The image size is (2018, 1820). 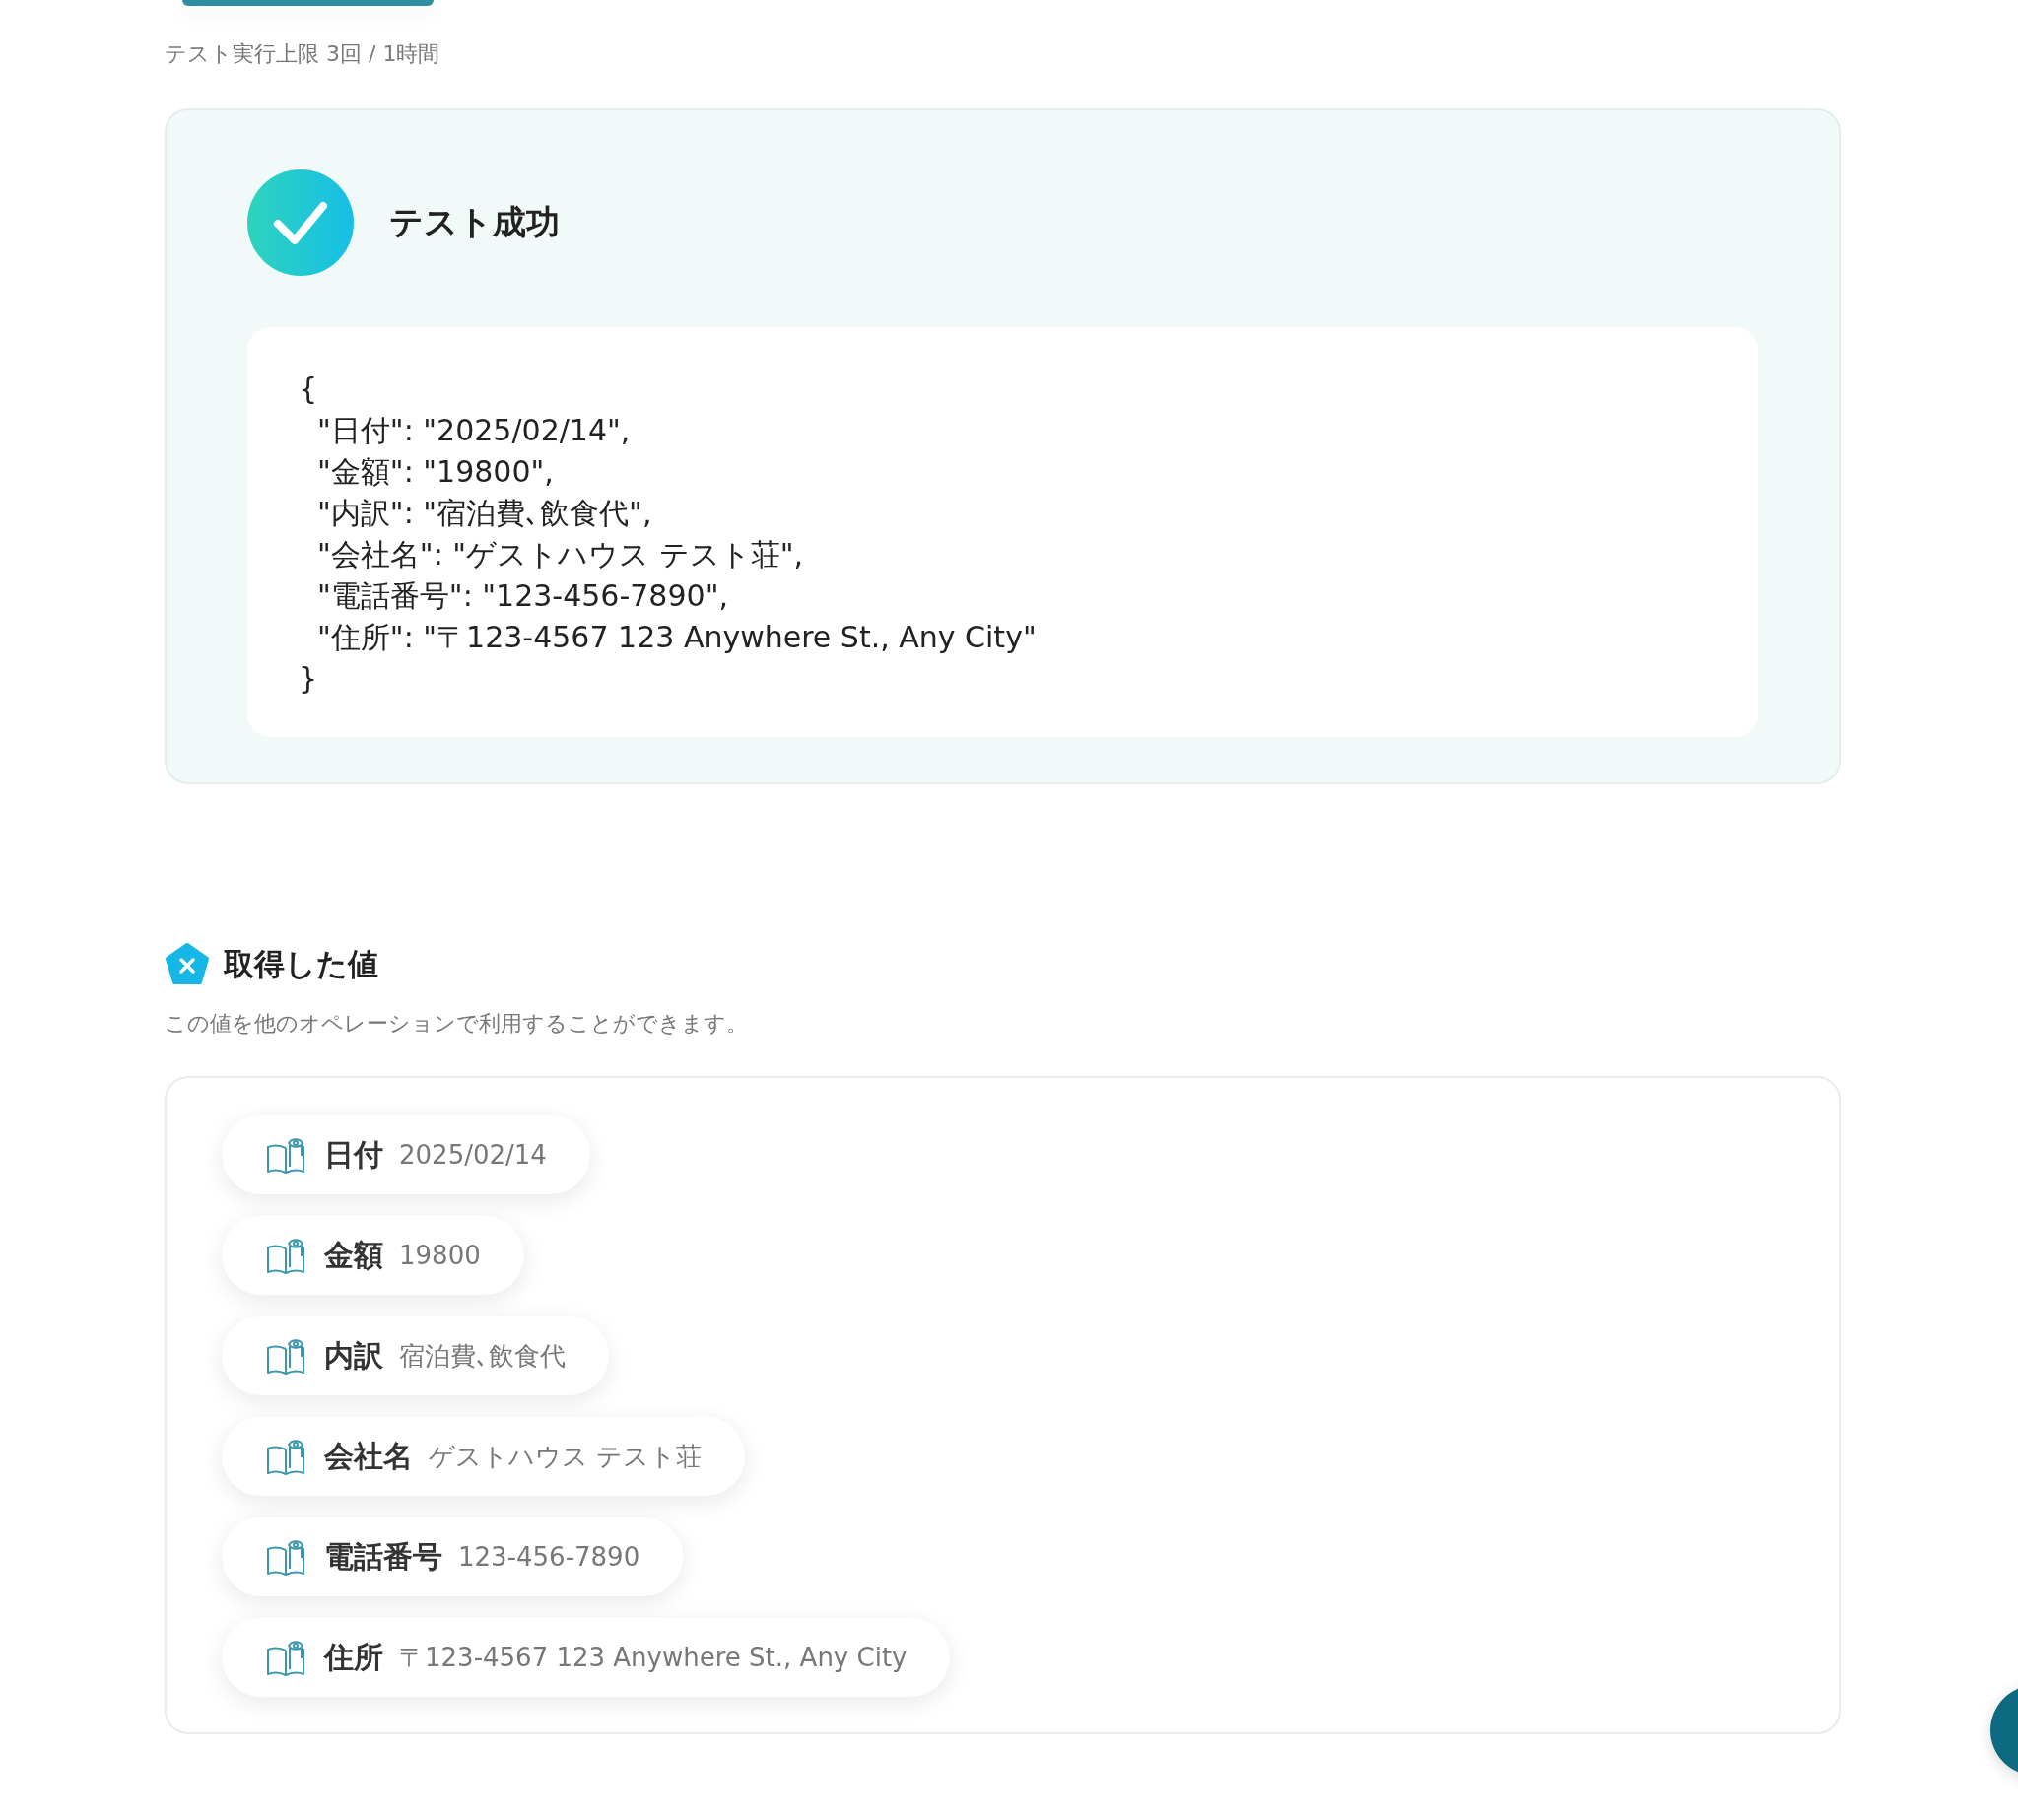 I want to click on value-text: 〒123-4567 123 Anywhere St., Any City, so click(x=653, y=1657).